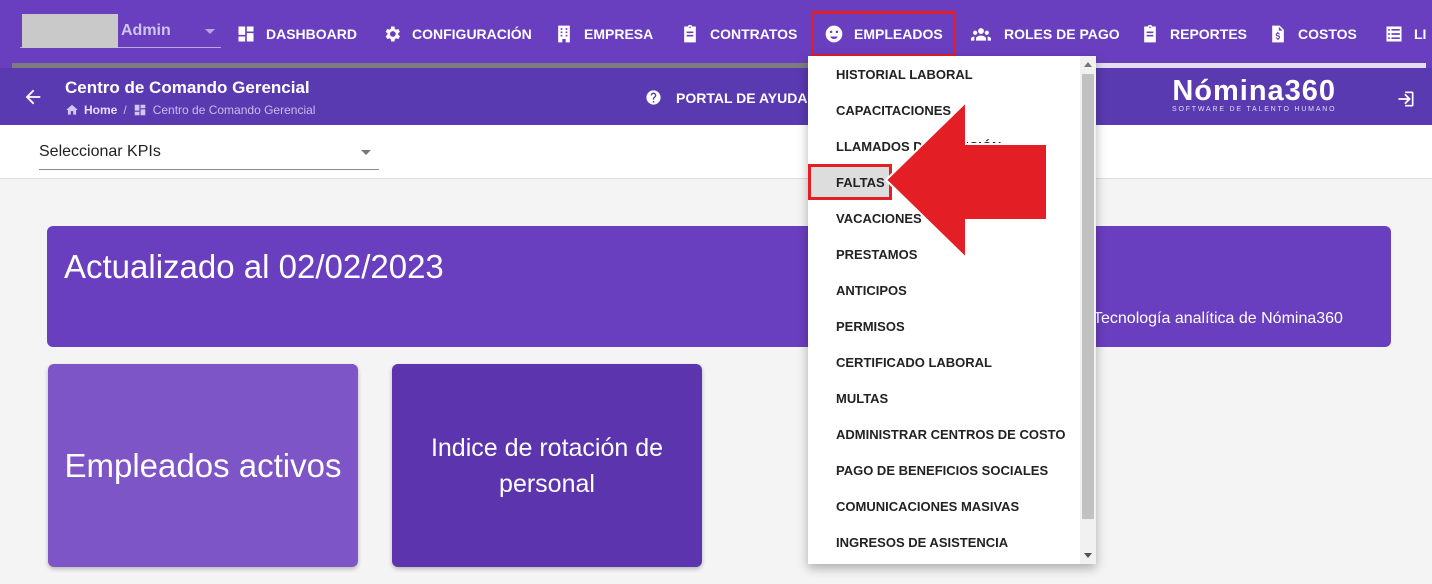  Describe the element at coordinates (944, 434) in the screenshot. I see `menu-item-administrar-centros-de-costo: ADMINISTRAR CENTROS DE COSTO` at that location.